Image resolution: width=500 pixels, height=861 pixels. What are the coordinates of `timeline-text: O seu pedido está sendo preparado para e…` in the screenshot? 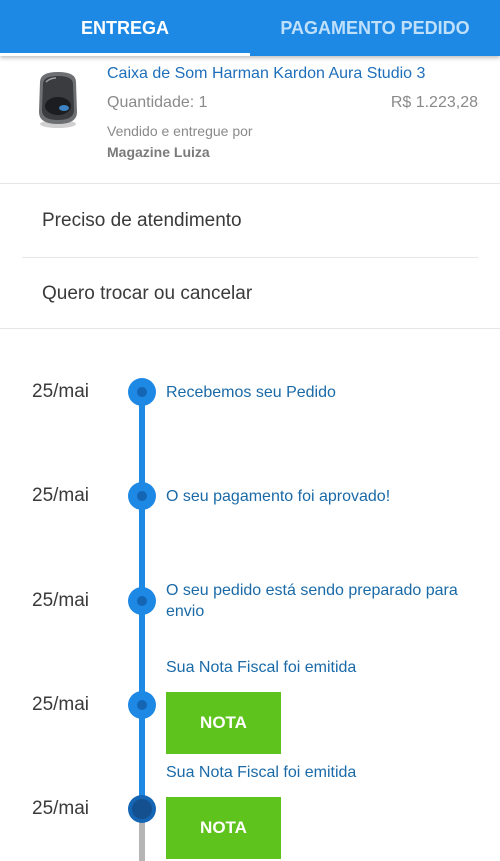 It's located at (312, 601).